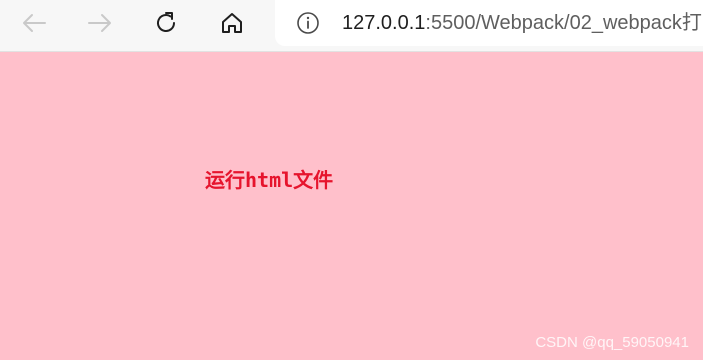 The image size is (703, 360). What do you see at coordinates (308, 23) in the screenshot?
I see `info-icon` at bounding box center [308, 23].